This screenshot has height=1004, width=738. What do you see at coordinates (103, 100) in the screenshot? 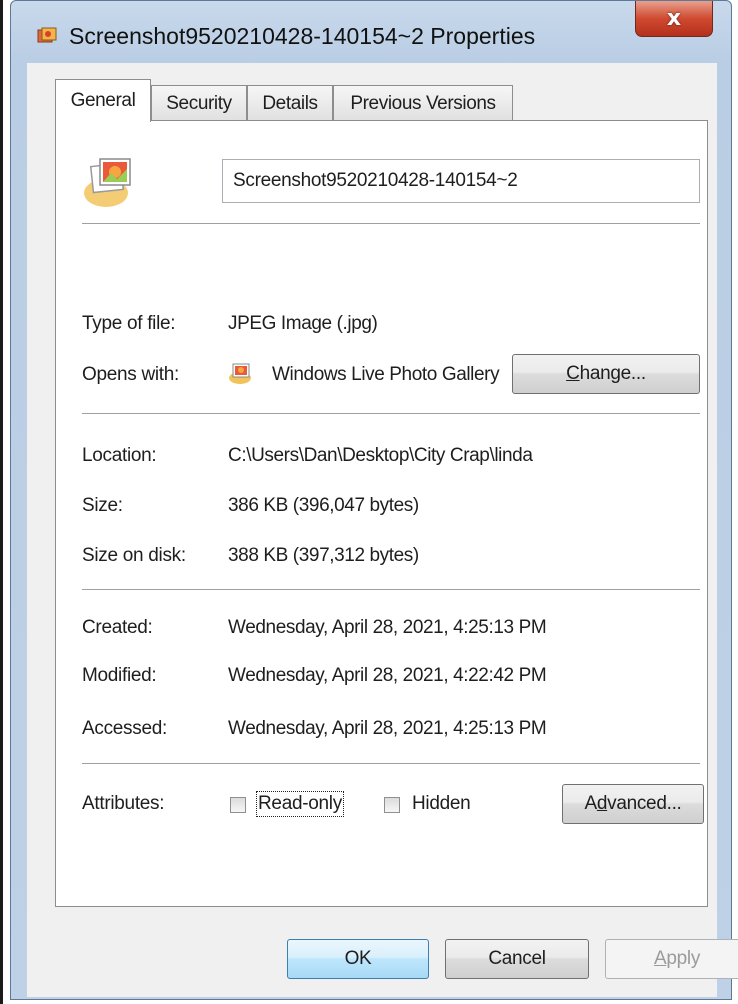
I see `tab-general: General` at bounding box center [103, 100].